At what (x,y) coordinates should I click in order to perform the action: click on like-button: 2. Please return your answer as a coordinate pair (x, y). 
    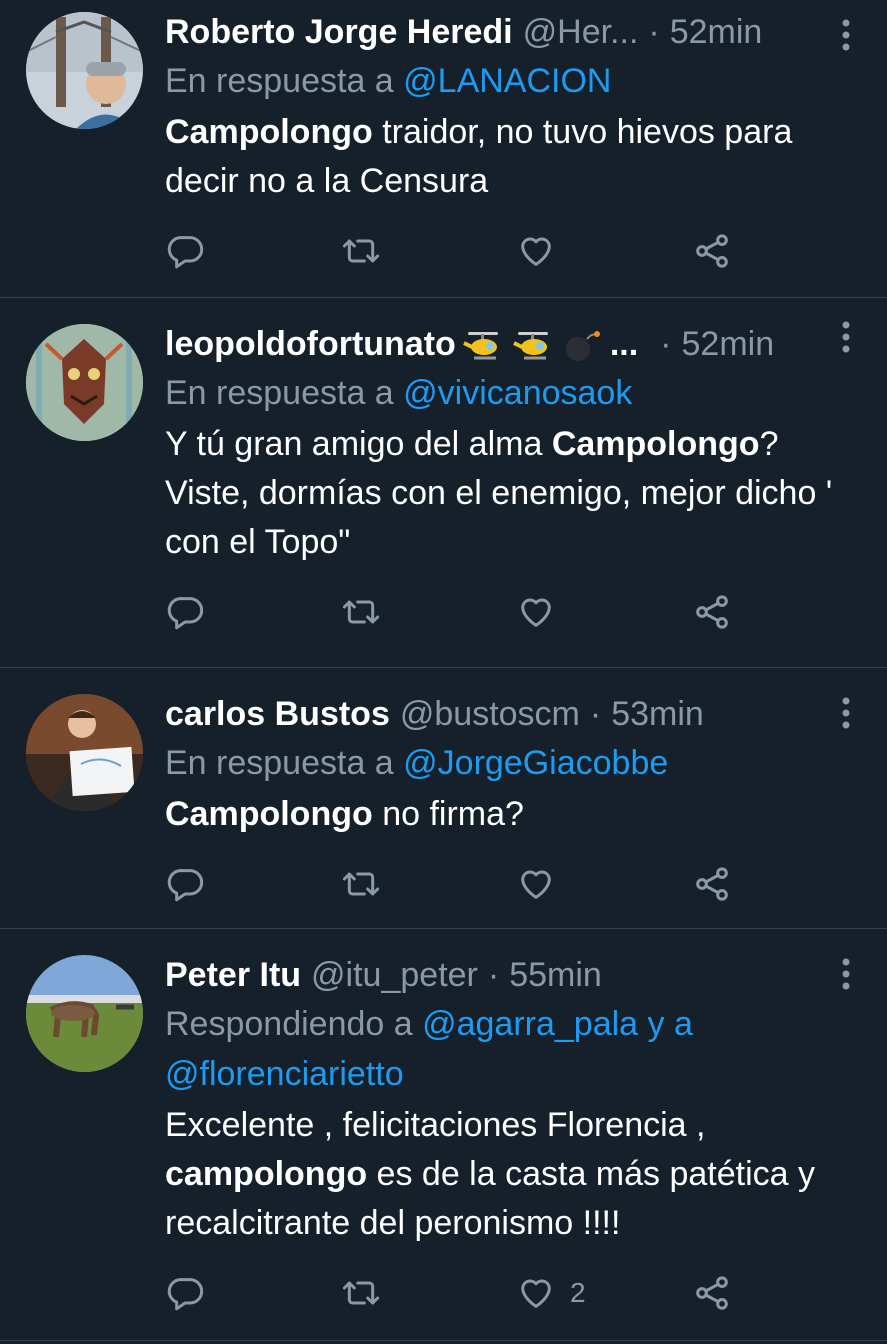
    Looking at the image, I should click on (604, 1293).